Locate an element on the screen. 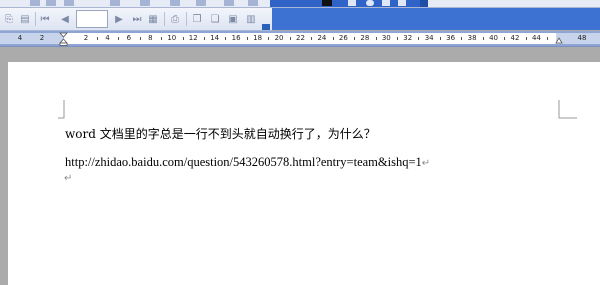 The height and width of the screenshot is (285, 600). ruler-label: 10 is located at coordinates (172, 38).